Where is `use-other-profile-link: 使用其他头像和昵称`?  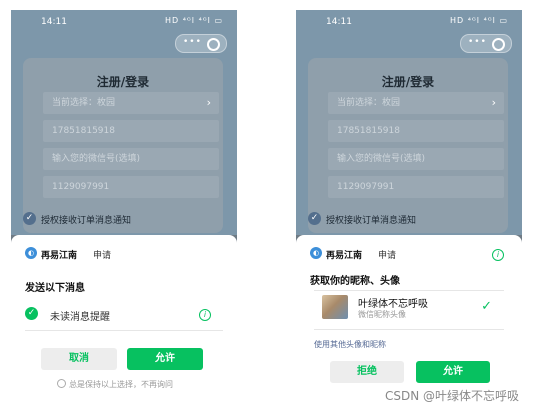 use-other-profile-link: 使用其他头像和昵称 is located at coordinates (350, 344).